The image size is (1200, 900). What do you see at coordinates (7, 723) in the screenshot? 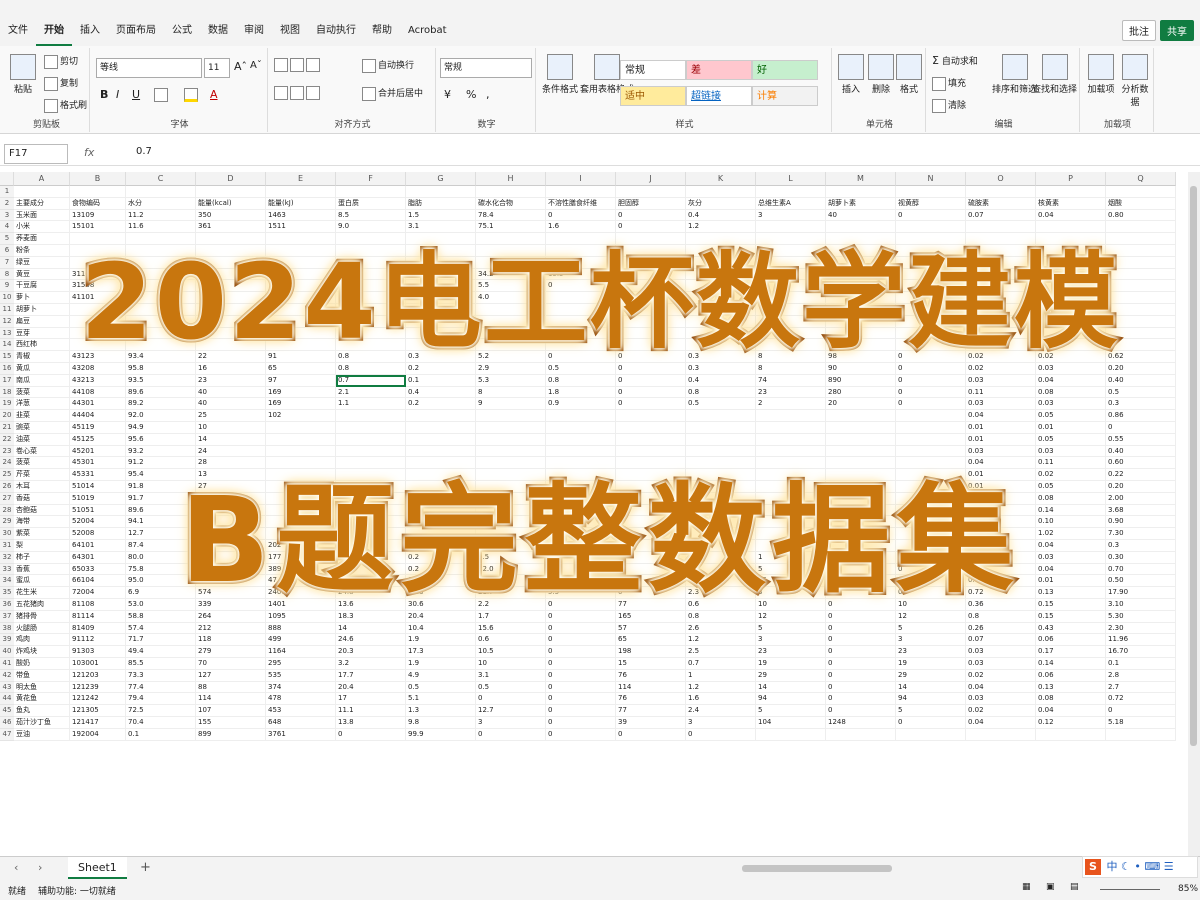
I see `row-header: 46` at bounding box center [7, 723].